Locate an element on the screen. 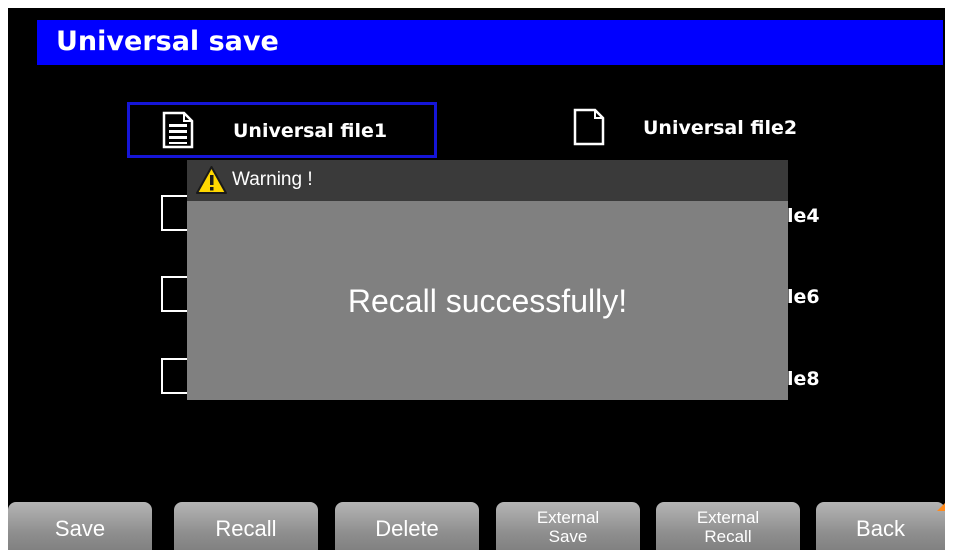 The height and width of the screenshot is (550, 953). save-button-label: Save is located at coordinates (80, 528).